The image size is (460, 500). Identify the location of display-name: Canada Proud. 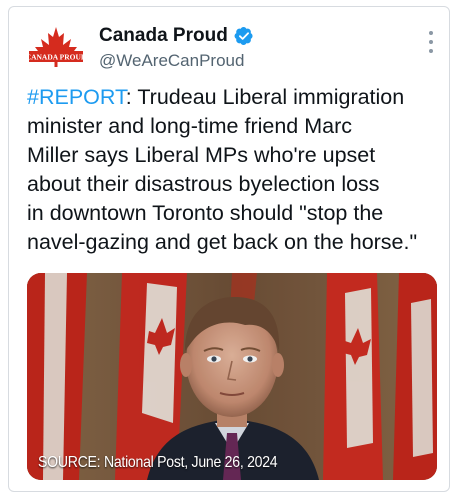
(176, 36).